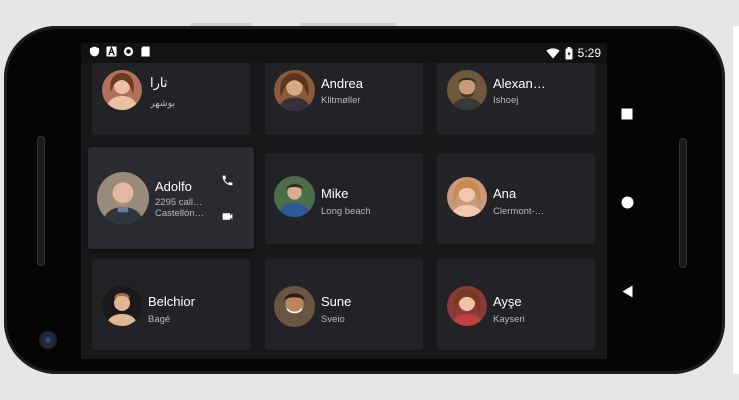  I want to click on videocam-icon, so click(227, 216).